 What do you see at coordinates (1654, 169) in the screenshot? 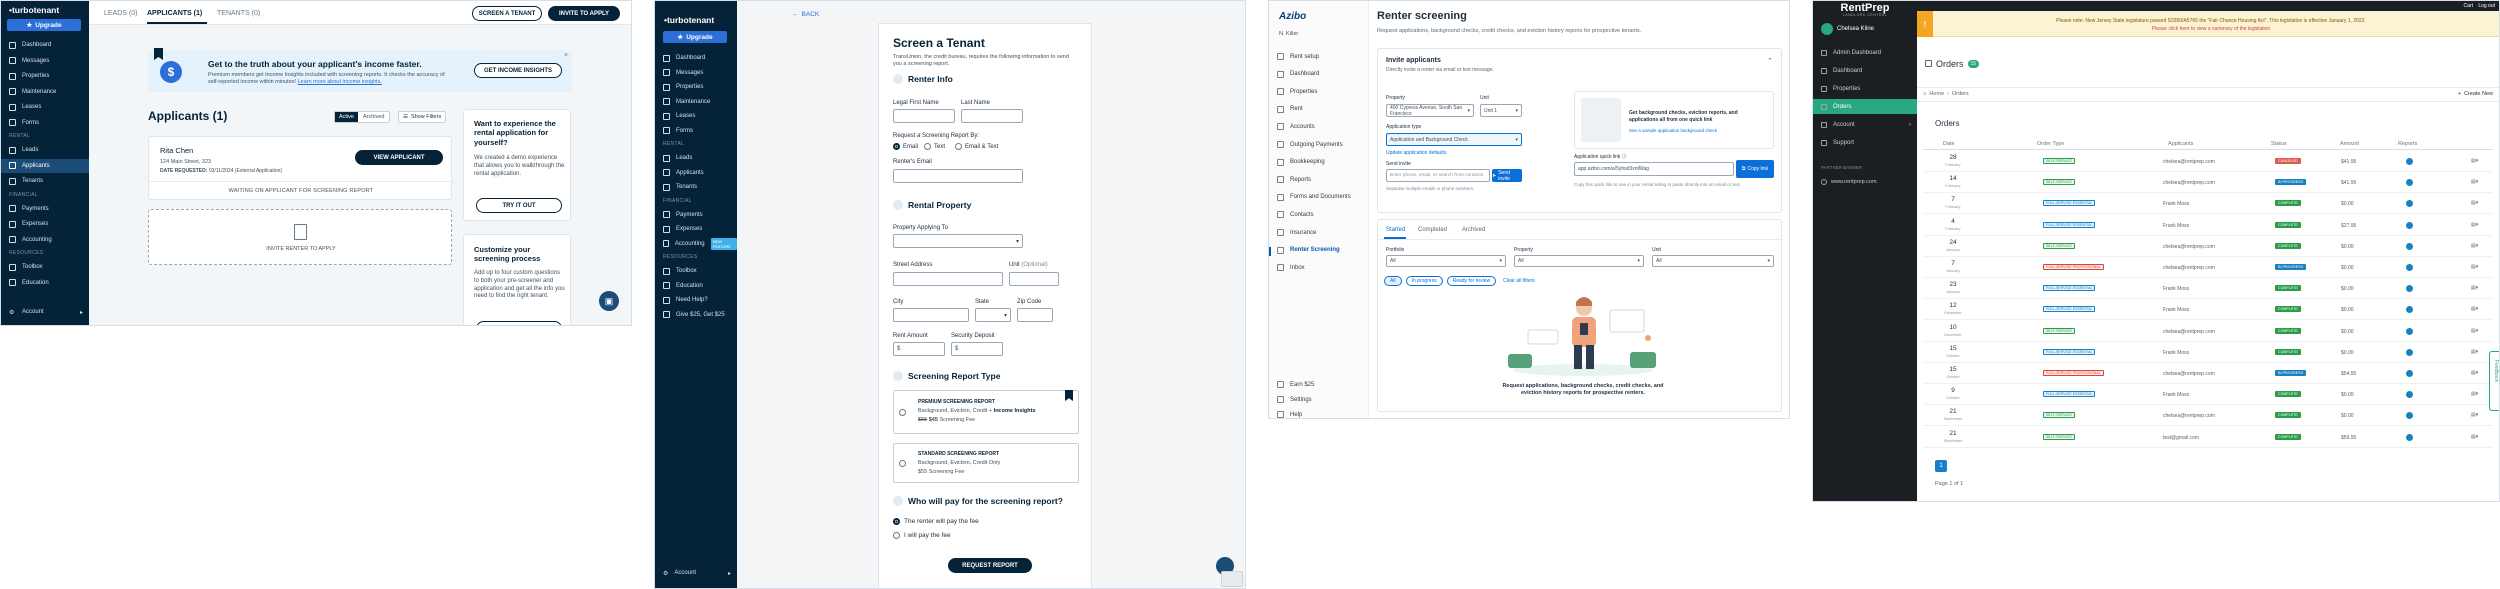
I see `quick-link-input: app.azibo.com/a/5yhsd3xntWag` at bounding box center [1654, 169].